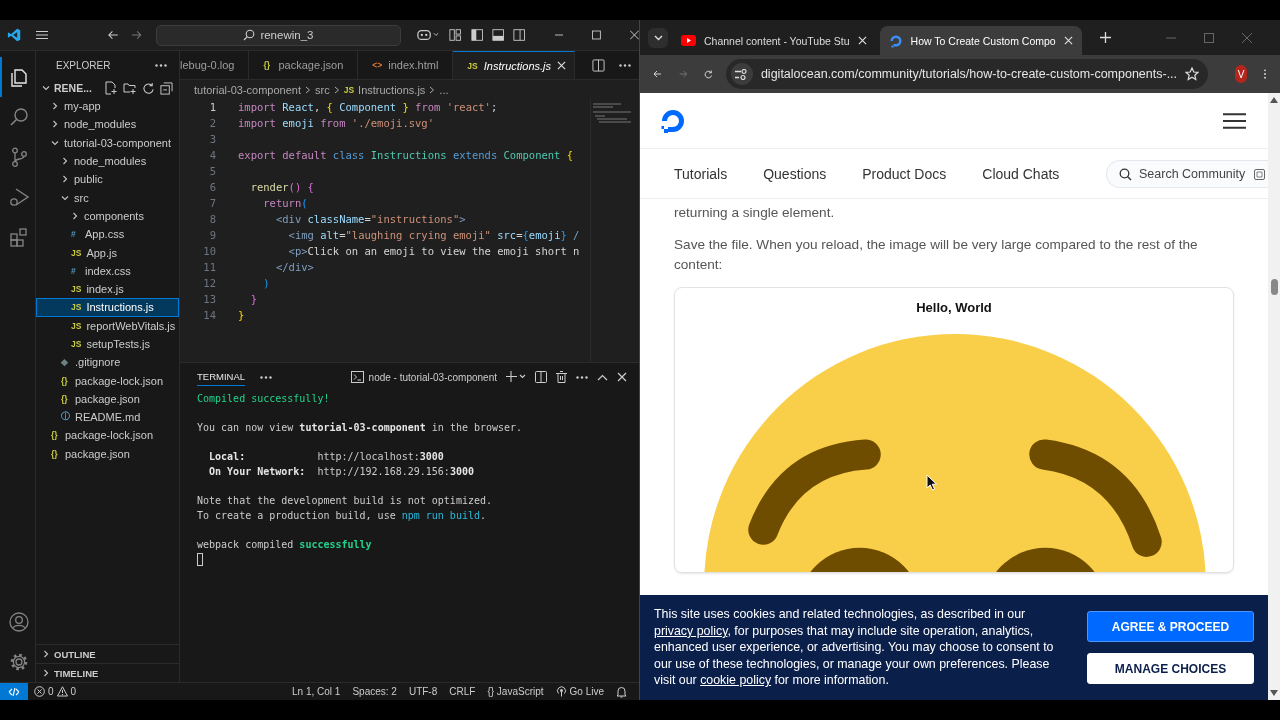  I want to click on toggle-secondary-sidebar-icon, so click(519, 35).